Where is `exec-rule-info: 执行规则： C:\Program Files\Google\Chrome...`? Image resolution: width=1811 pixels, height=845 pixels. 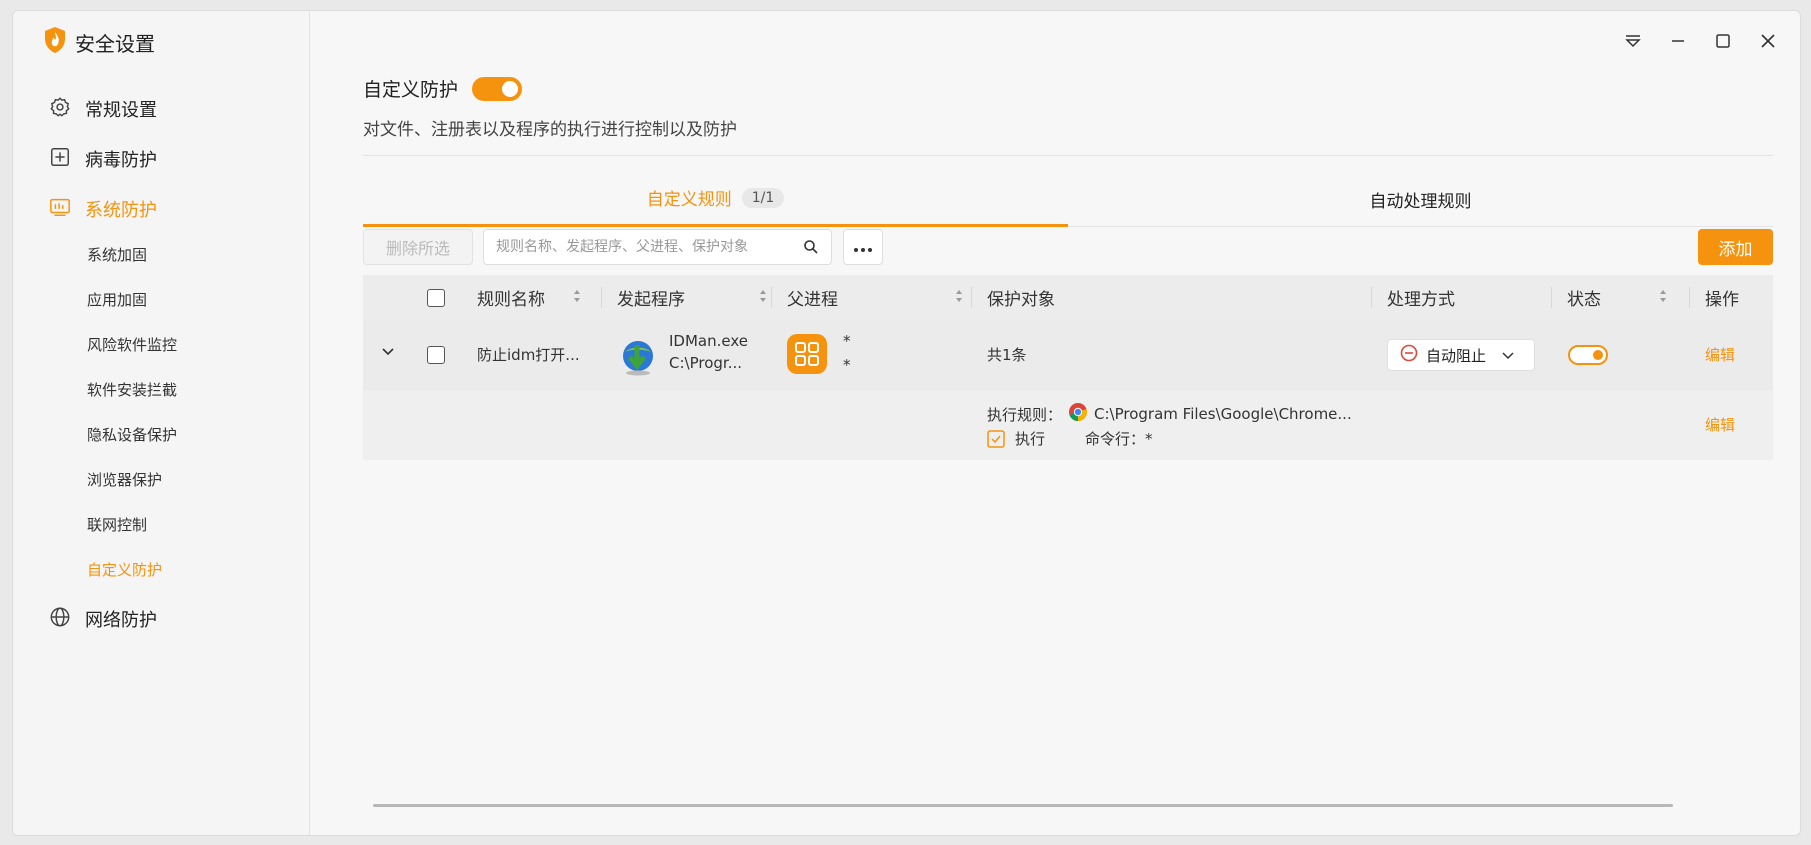
exec-rule-info: 执行规则： C:\Program Files\Google\Chrome... is located at coordinates (1169, 414).